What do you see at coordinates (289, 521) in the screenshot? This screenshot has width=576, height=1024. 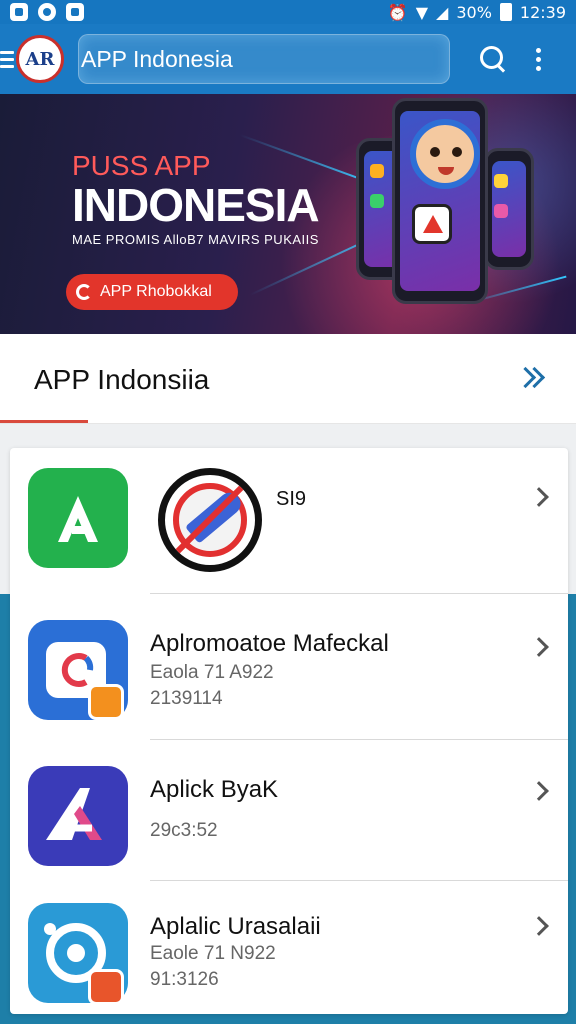 I see `list-item: SI9` at bounding box center [289, 521].